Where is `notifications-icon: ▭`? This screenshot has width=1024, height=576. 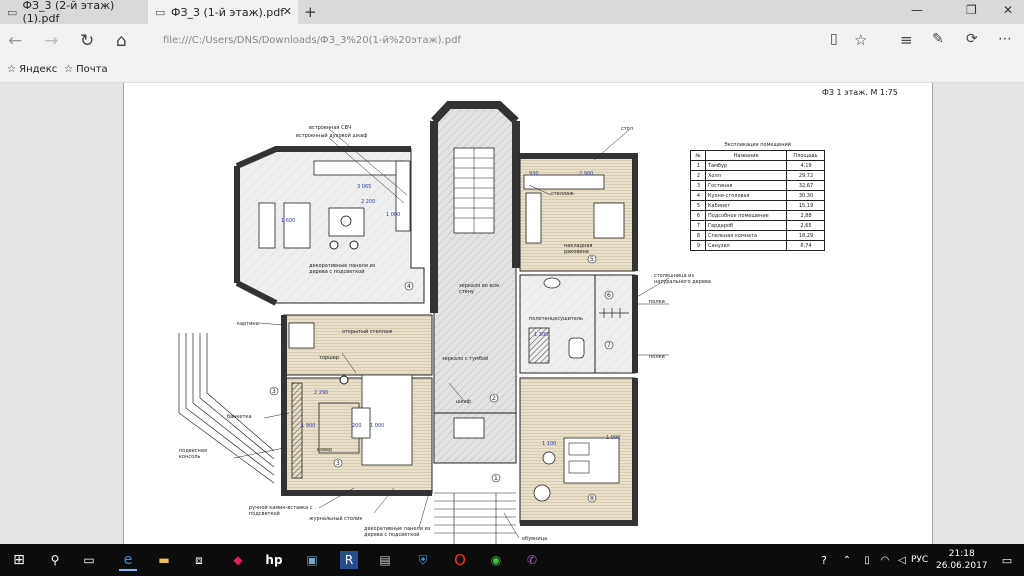
notifications-icon: ▭ is located at coordinates (1007, 560).